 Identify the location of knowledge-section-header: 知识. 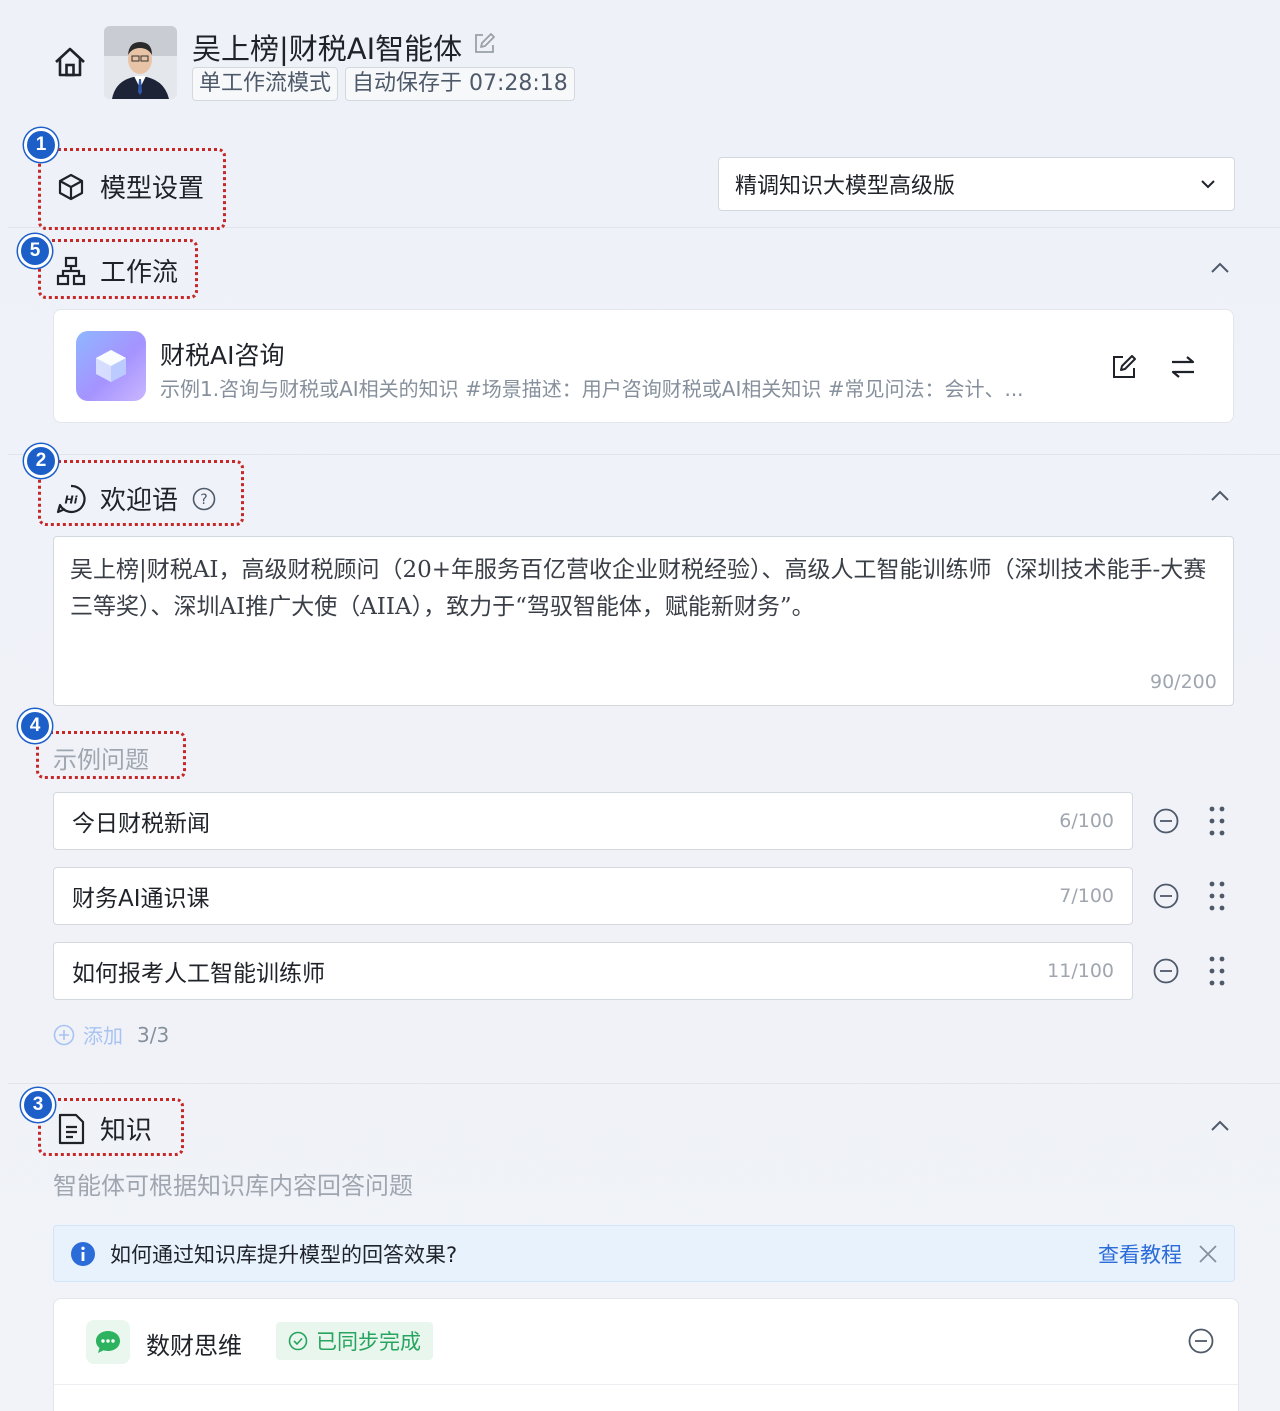
(104, 1128).